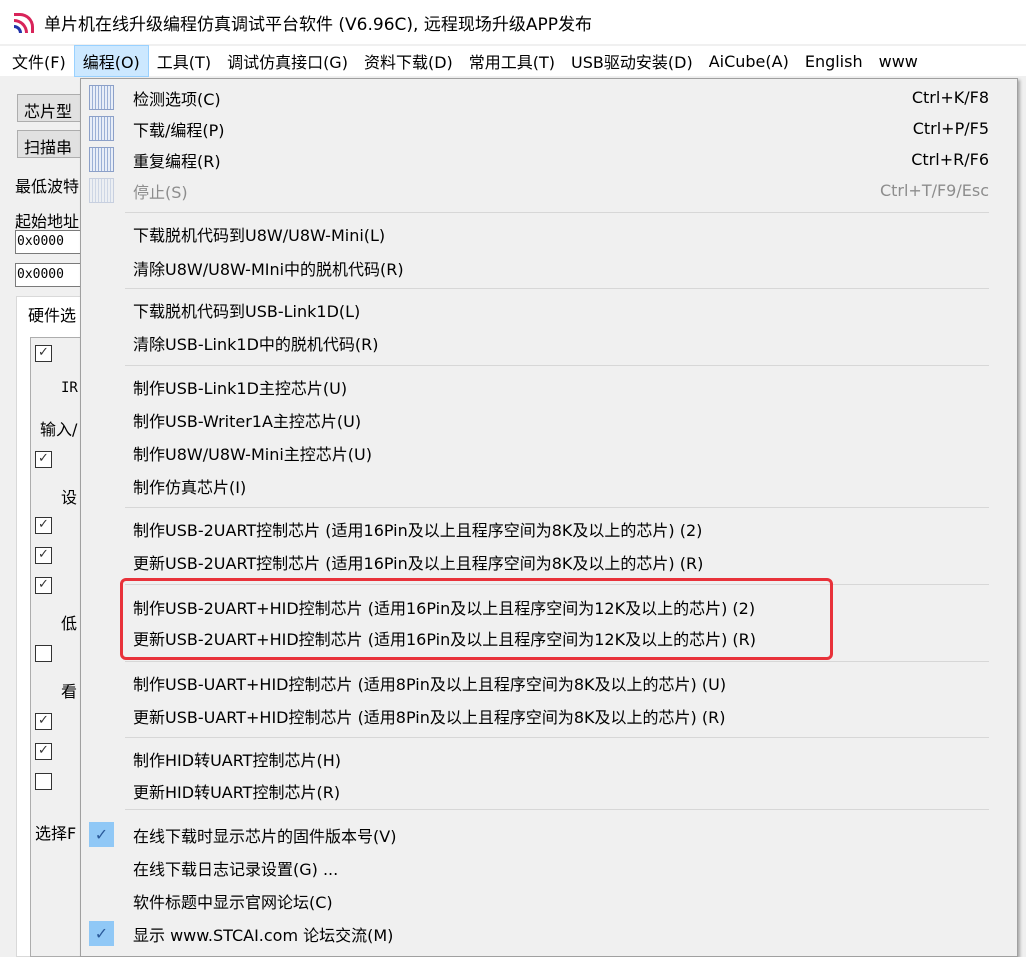  Describe the element at coordinates (69, 497) in the screenshot. I see `setting-label: 设` at that location.